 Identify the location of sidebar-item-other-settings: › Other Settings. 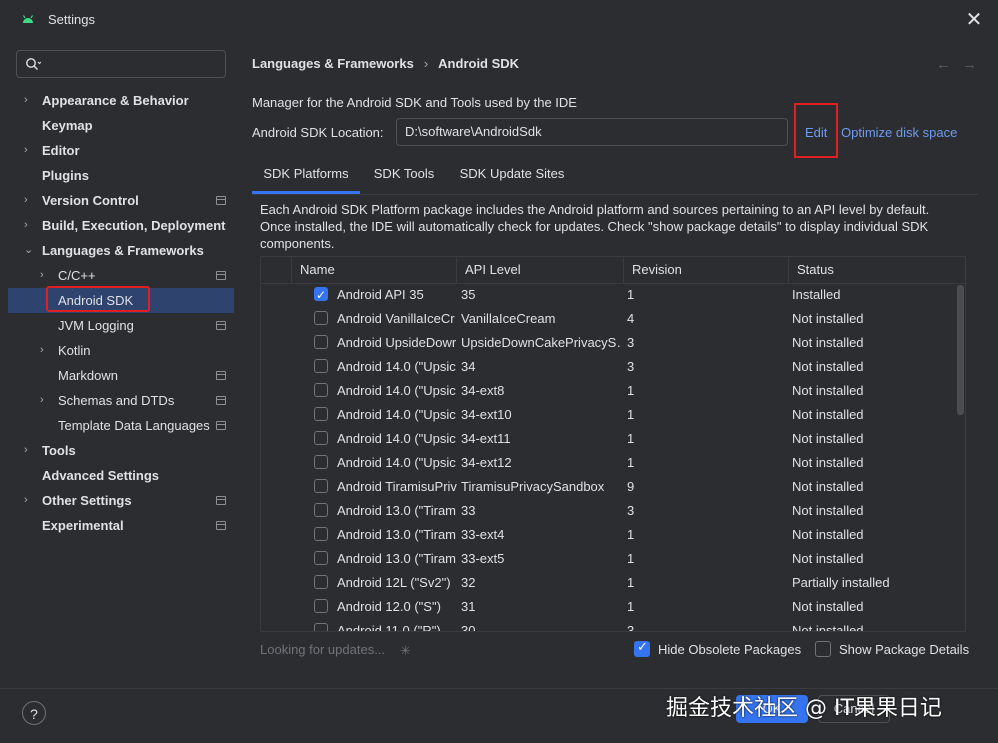
(121, 500).